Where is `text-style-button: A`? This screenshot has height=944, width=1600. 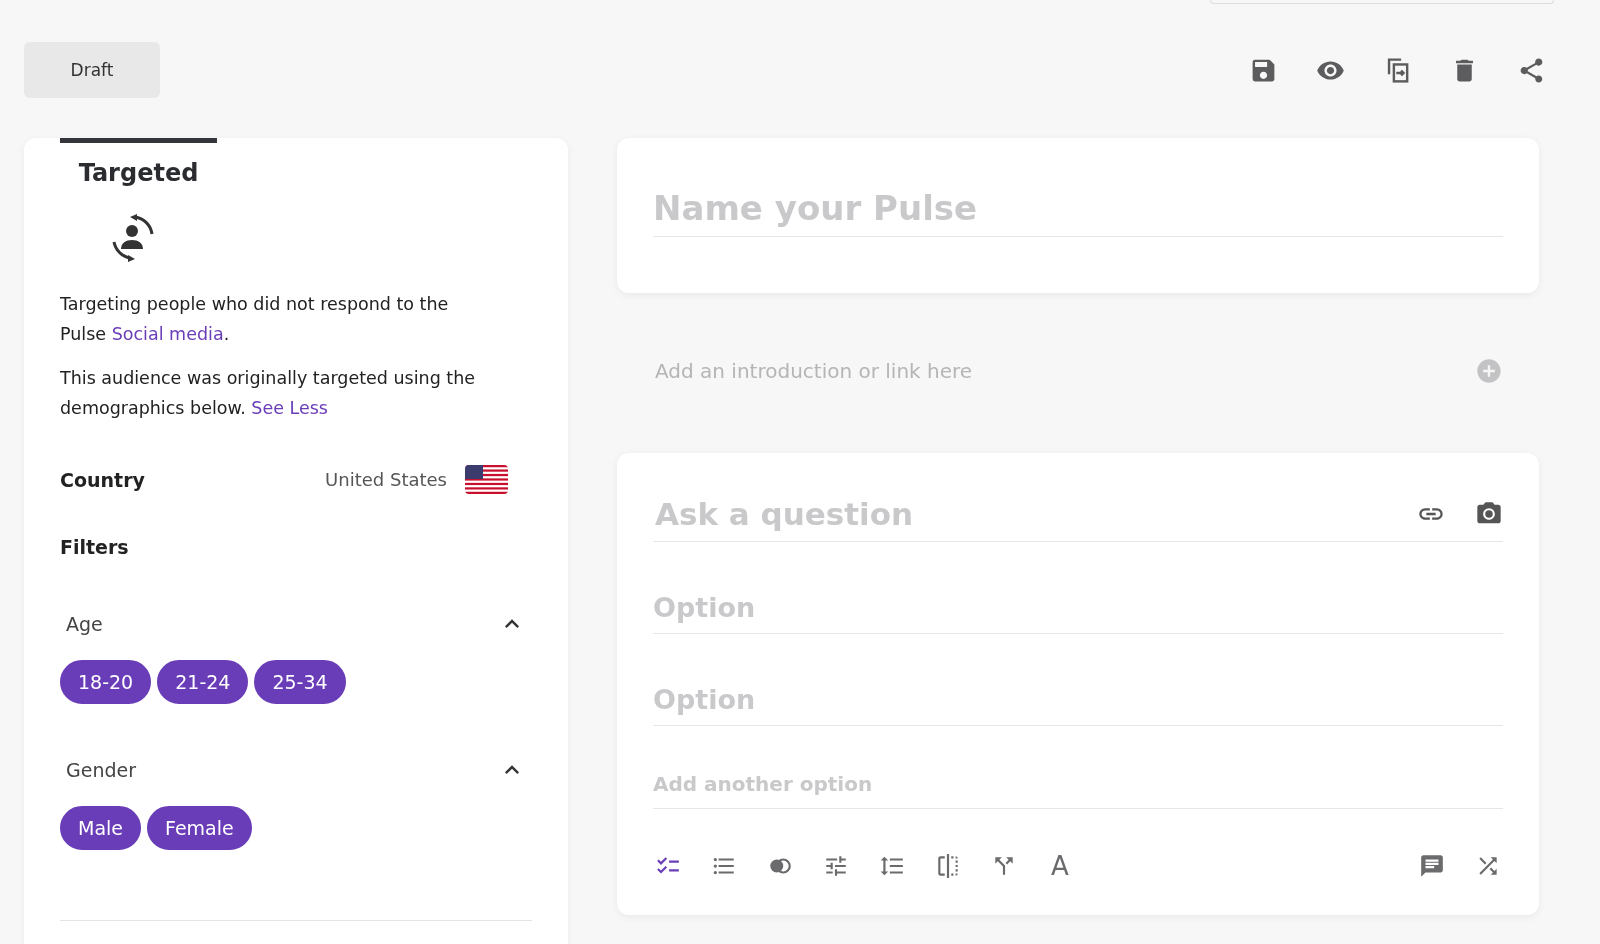 text-style-button: A is located at coordinates (1060, 866).